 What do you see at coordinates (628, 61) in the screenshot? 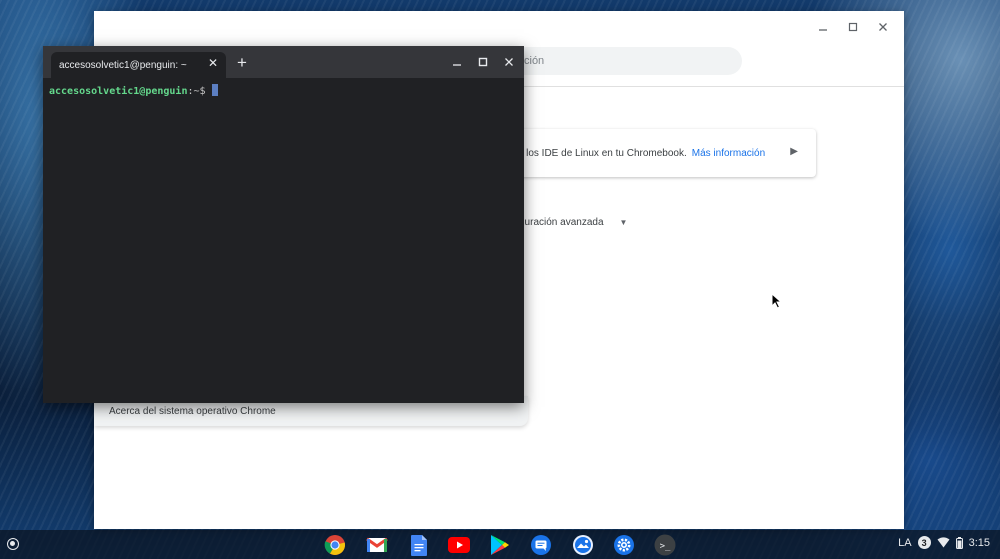
I see `settings-search-input: ción` at bounding box center [628, 61].